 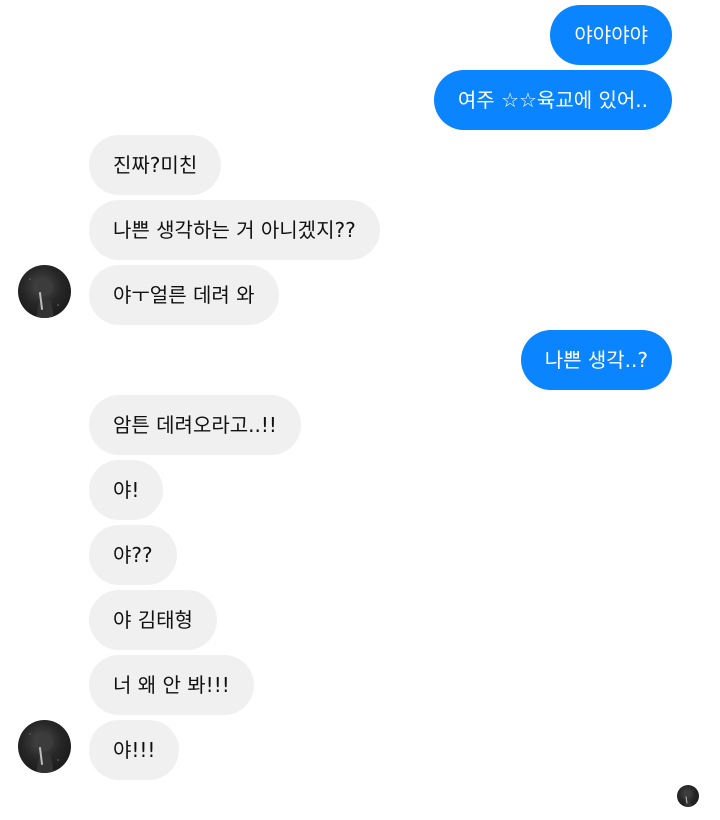 I want to click on message-bubble-received: 암튼 데려오라고..!!, so click(x=195, y=425).